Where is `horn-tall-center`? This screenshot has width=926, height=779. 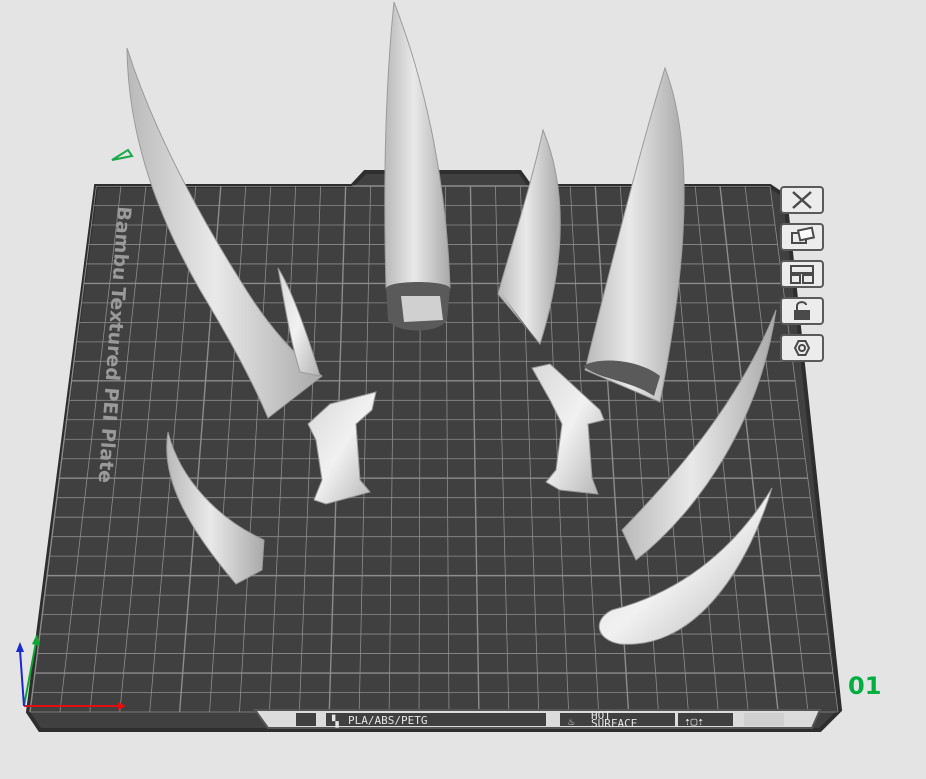 horn-tall-center is located at coordinates (417, 166).